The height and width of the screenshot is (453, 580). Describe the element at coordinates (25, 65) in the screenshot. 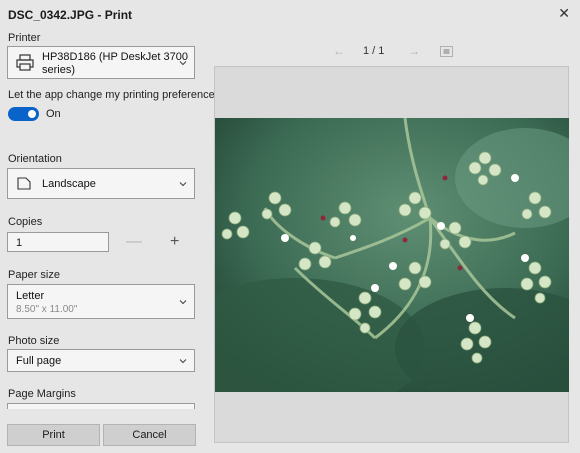

I see `printer-icon` at that location.